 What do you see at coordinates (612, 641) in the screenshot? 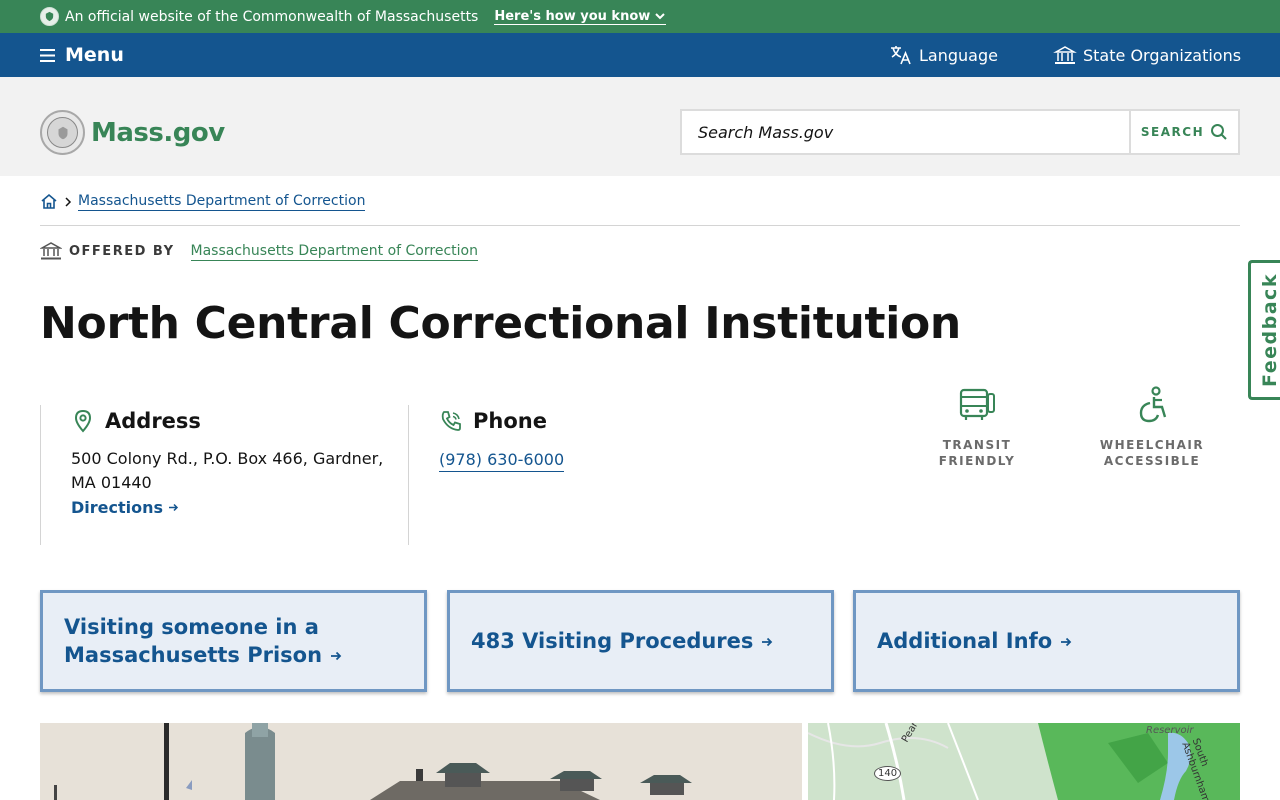
I see `card-label: 483 Visiting Procedures` at bounding box center [612, 641].